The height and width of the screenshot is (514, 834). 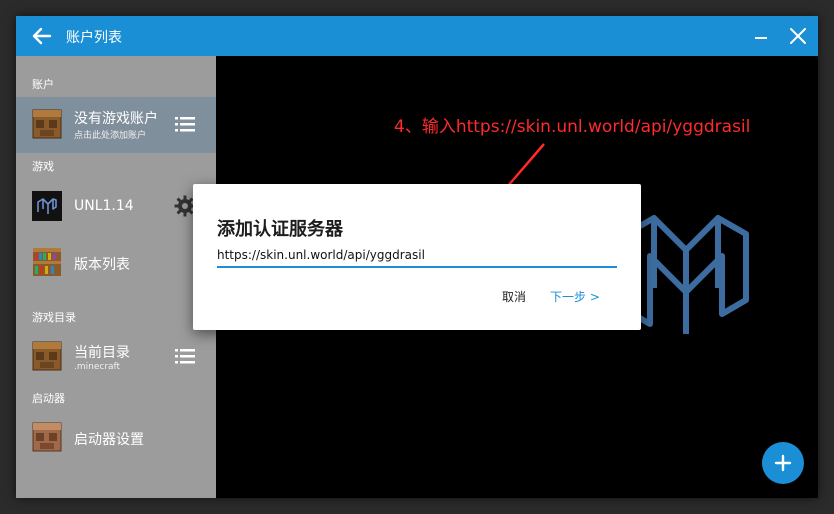 What do you see at coordinates (102, 265) in the screenshot?
I see `versions-name: 版本列表` at bounding box center [102, 265].